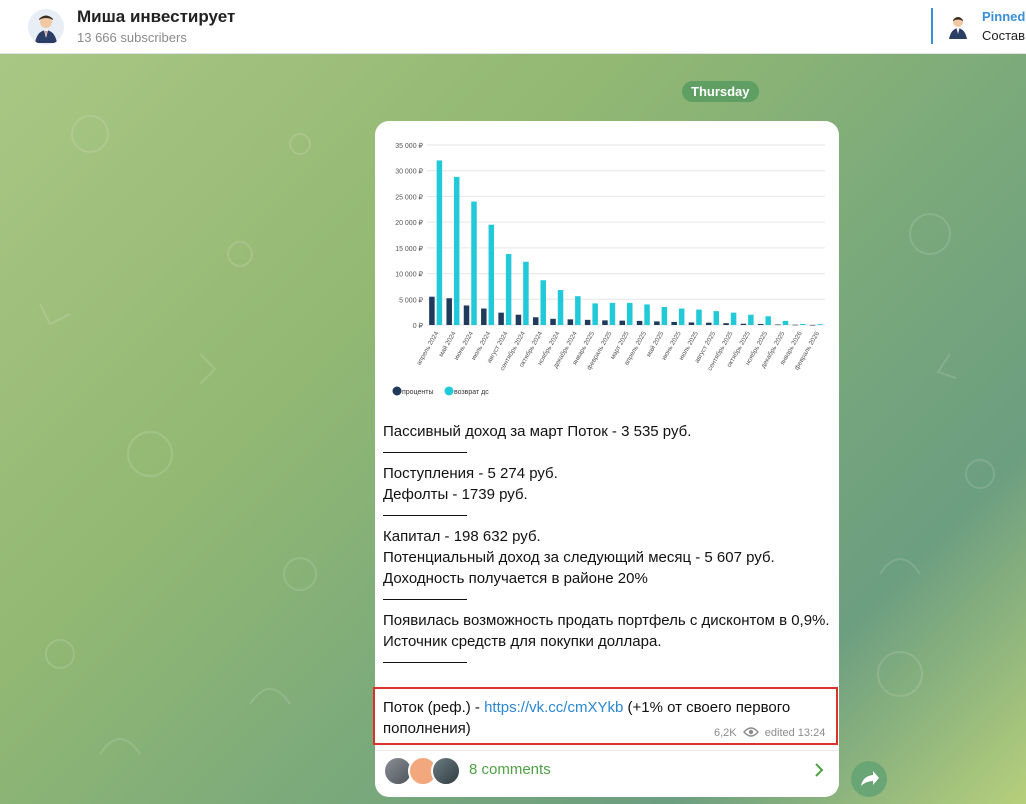 The width and height of the screenshot is (1026, 804). Describe the element at coordinates (1003, 16) in the screenshot. I see `pinned-title: Pinned` at that location.